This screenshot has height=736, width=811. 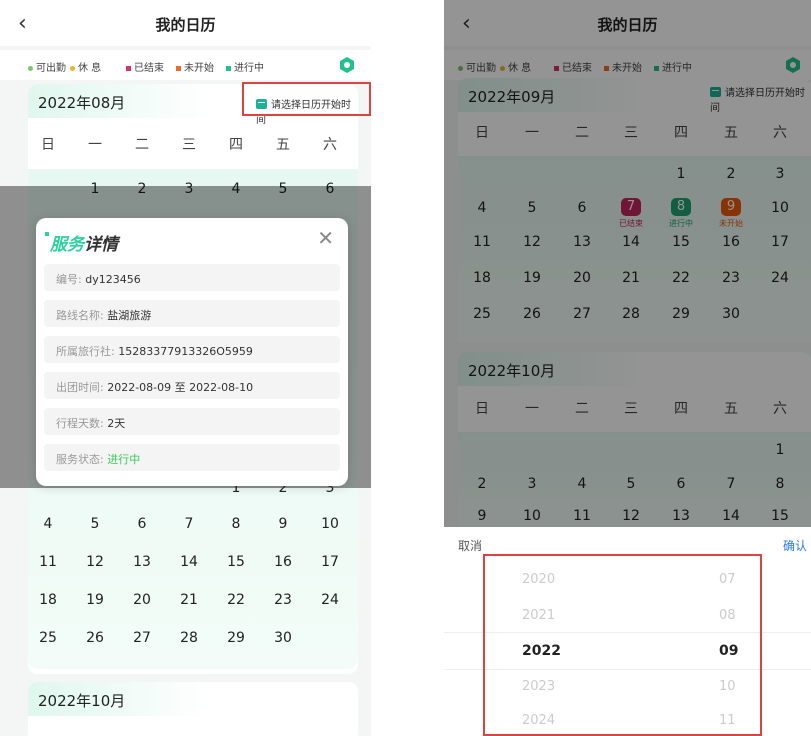 I want to click on month-header: 2022年10月, so click(x=193, y=699).